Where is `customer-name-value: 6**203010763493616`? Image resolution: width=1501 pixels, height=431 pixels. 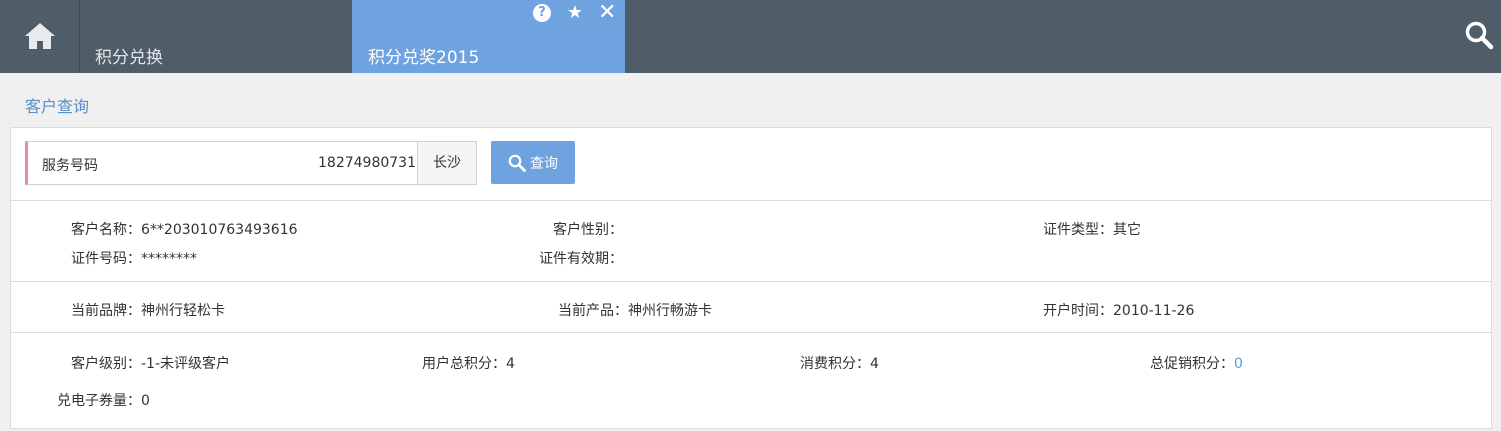 customer-name-value: 6**203010763493616 is located at coordinates (219, 230).